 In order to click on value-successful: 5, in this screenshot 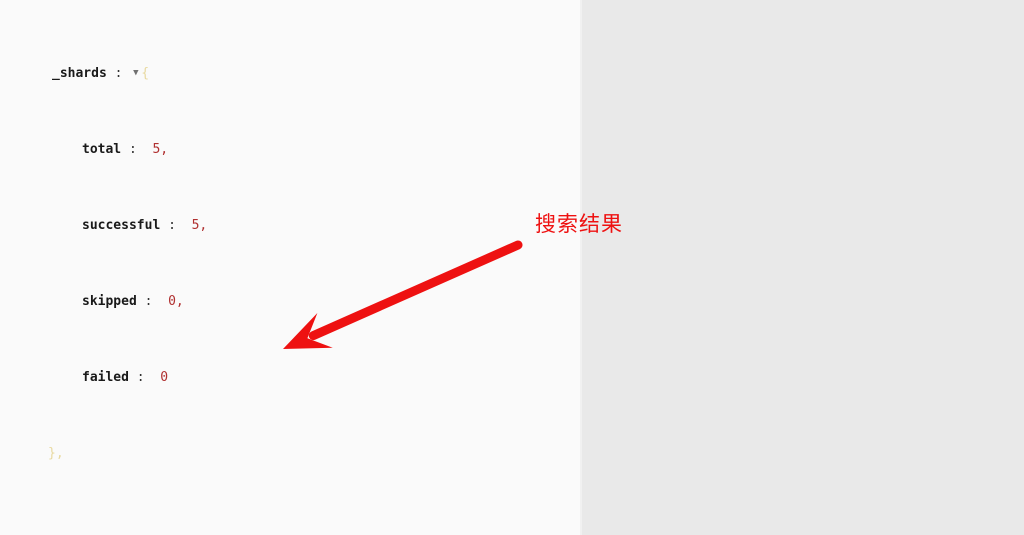, I will do `click(199, 225)`.